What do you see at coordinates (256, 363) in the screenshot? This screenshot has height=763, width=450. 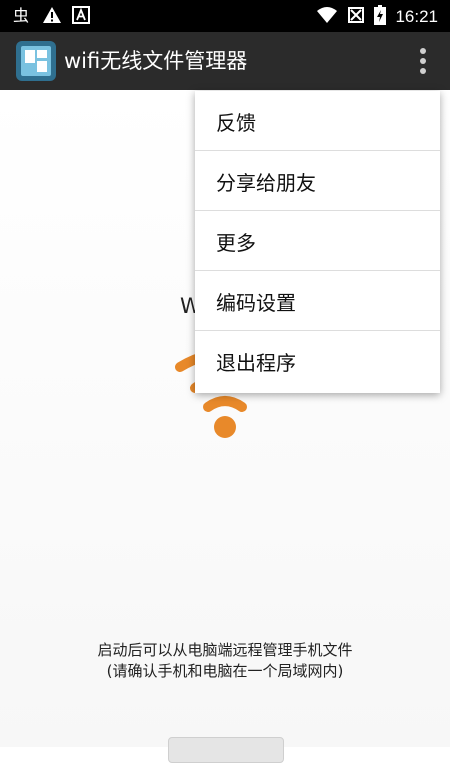 I see `menu-item-label: 退出程序` at bounding box center [256, 363].